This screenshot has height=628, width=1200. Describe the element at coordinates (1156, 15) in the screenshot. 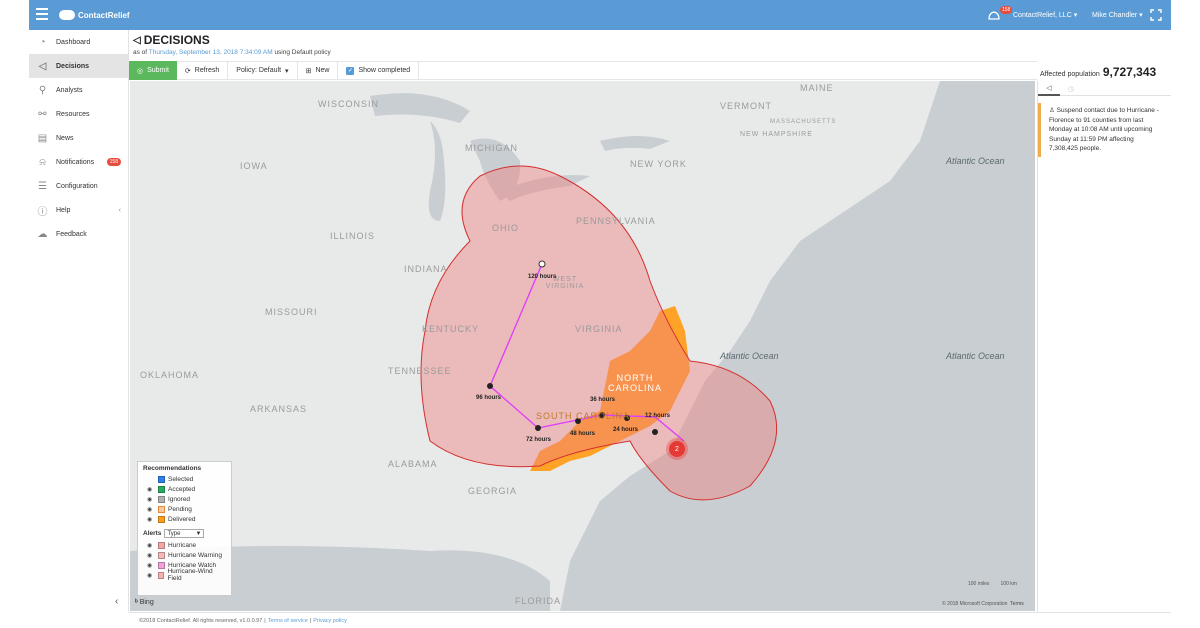

I see `fullscreen-icon` at that location.